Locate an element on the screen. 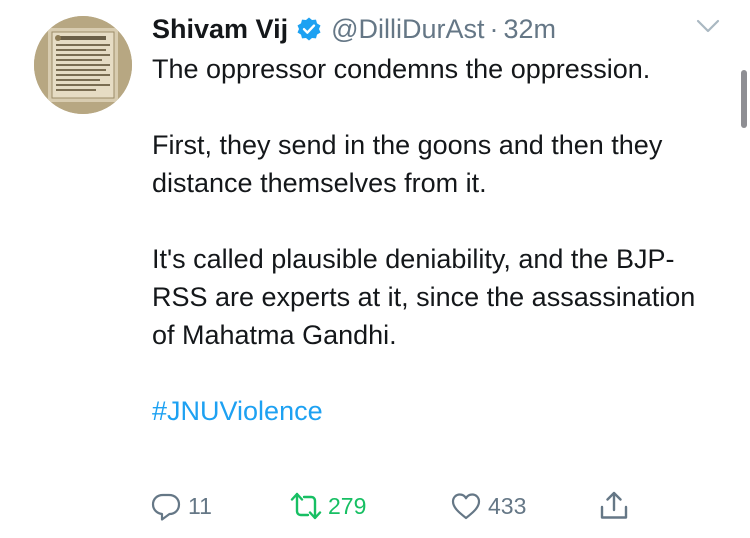 Image resolution: width=750 pixels, height=538 pixels. share-icon is located at coordinates (614, 506).